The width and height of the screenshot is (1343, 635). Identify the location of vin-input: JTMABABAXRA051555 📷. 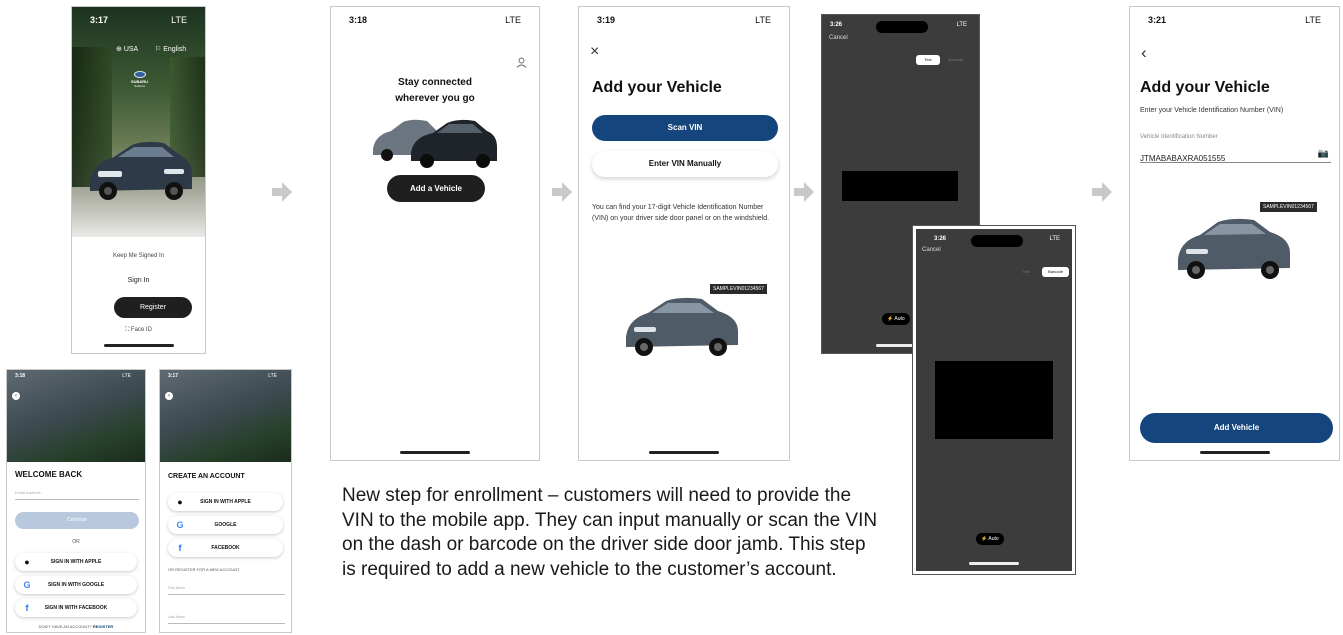
(1235, 155).